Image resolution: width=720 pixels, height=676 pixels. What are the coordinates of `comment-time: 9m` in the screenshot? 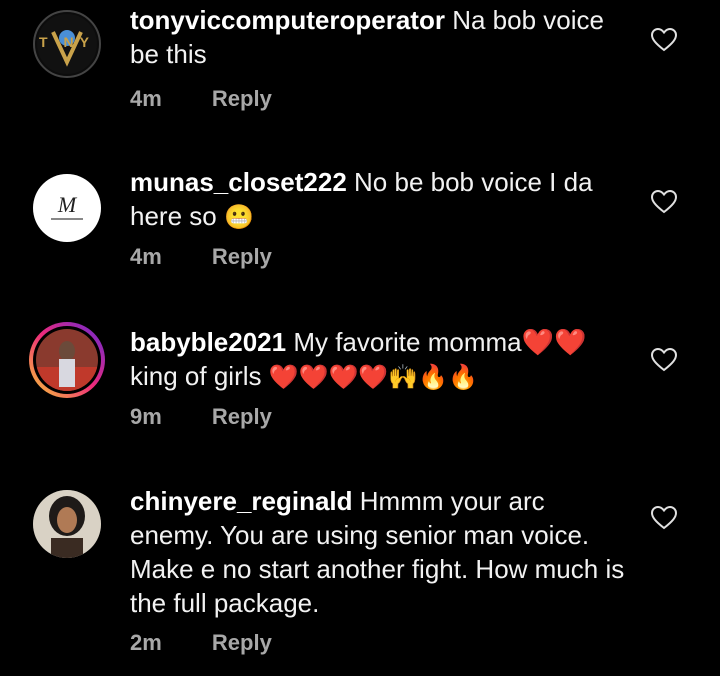 It's located at (146, 416).